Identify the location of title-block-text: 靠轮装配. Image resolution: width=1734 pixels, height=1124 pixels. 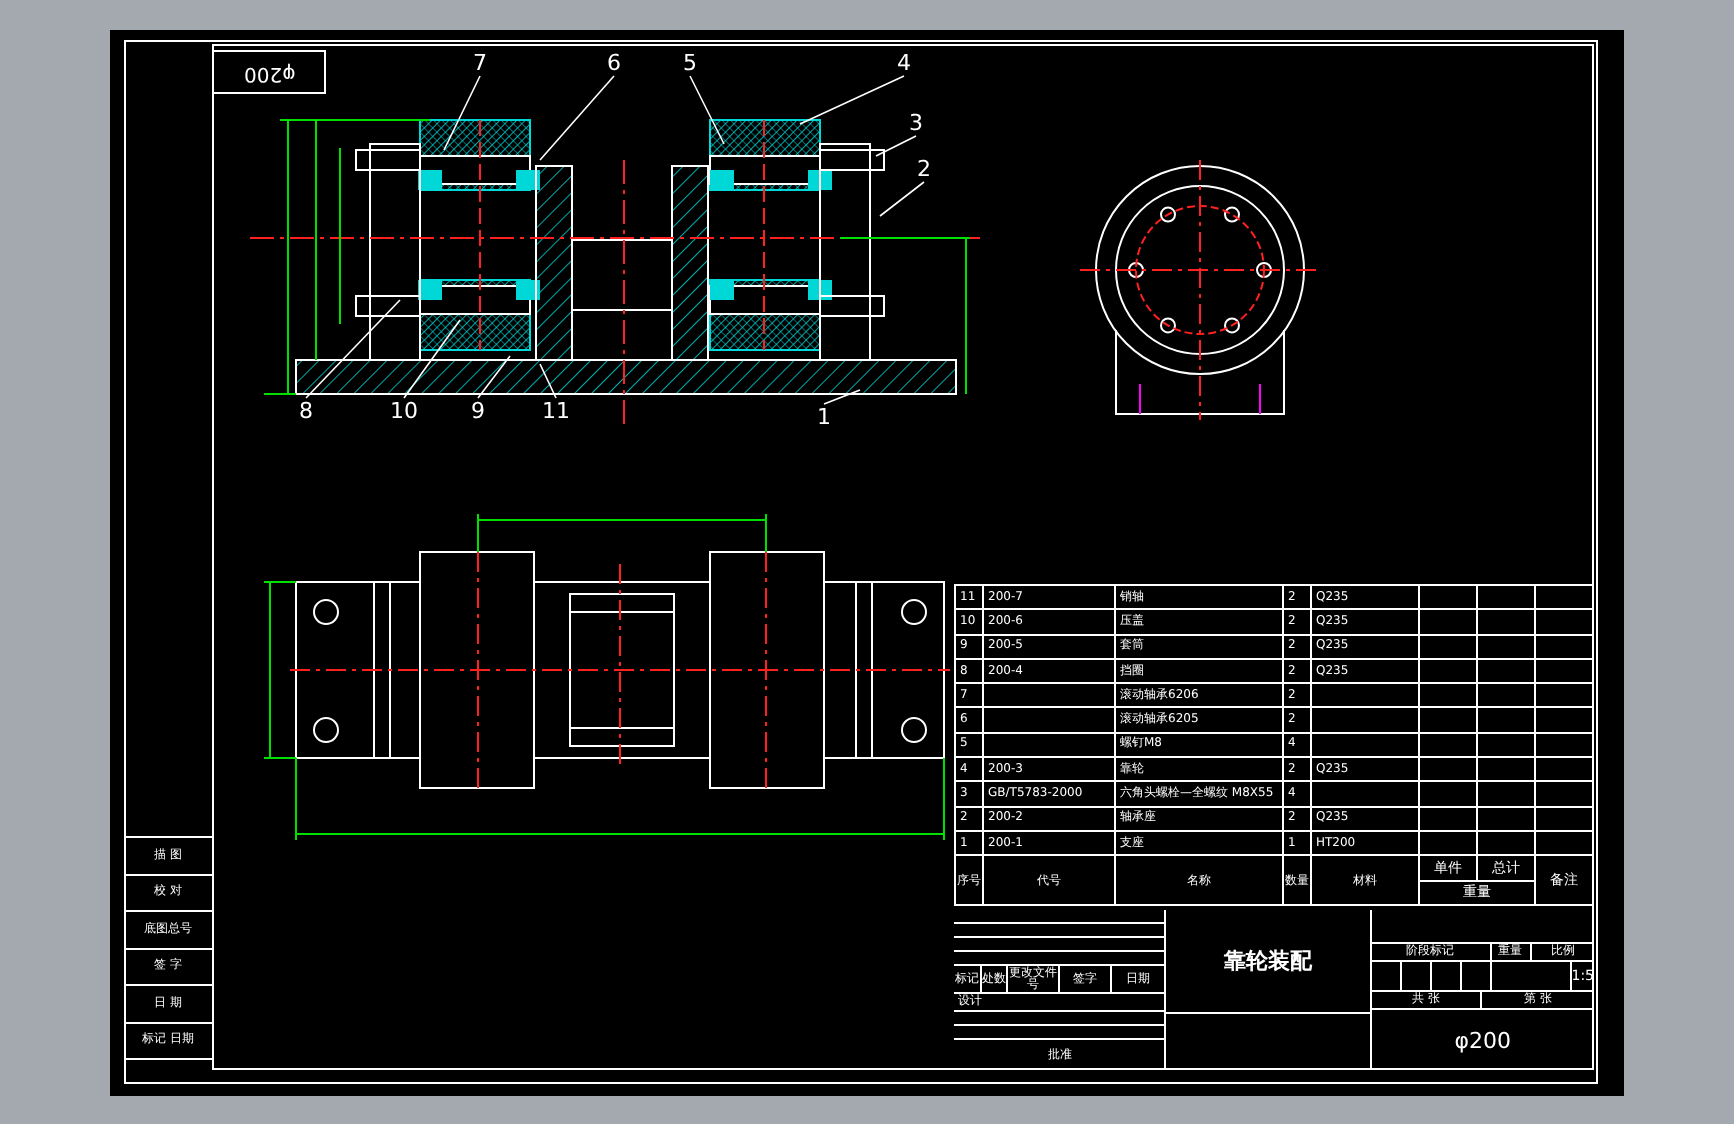
(1267, 961).